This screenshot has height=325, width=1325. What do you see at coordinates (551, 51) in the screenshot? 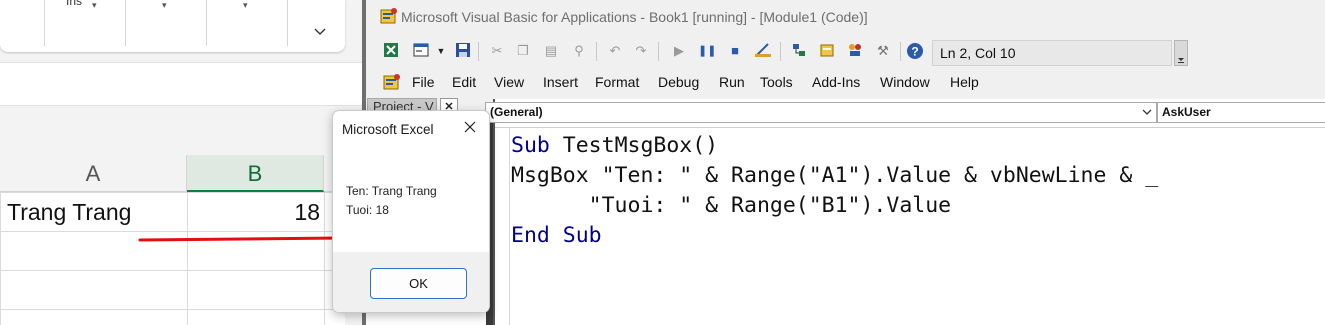
I see `paste-icon: ▤` at bounding box center [551, 51].